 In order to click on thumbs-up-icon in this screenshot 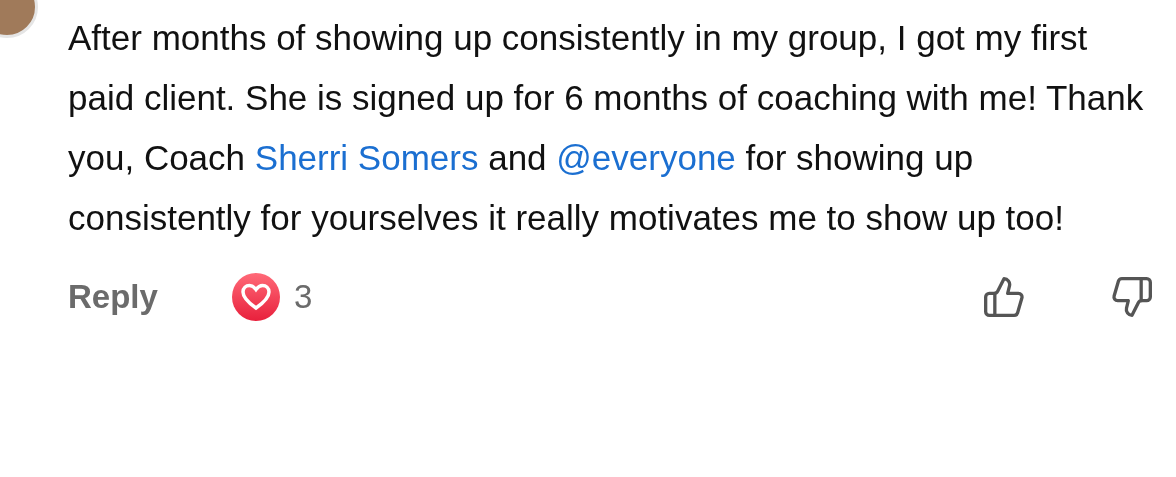, I will do `click(1004, 297)`.